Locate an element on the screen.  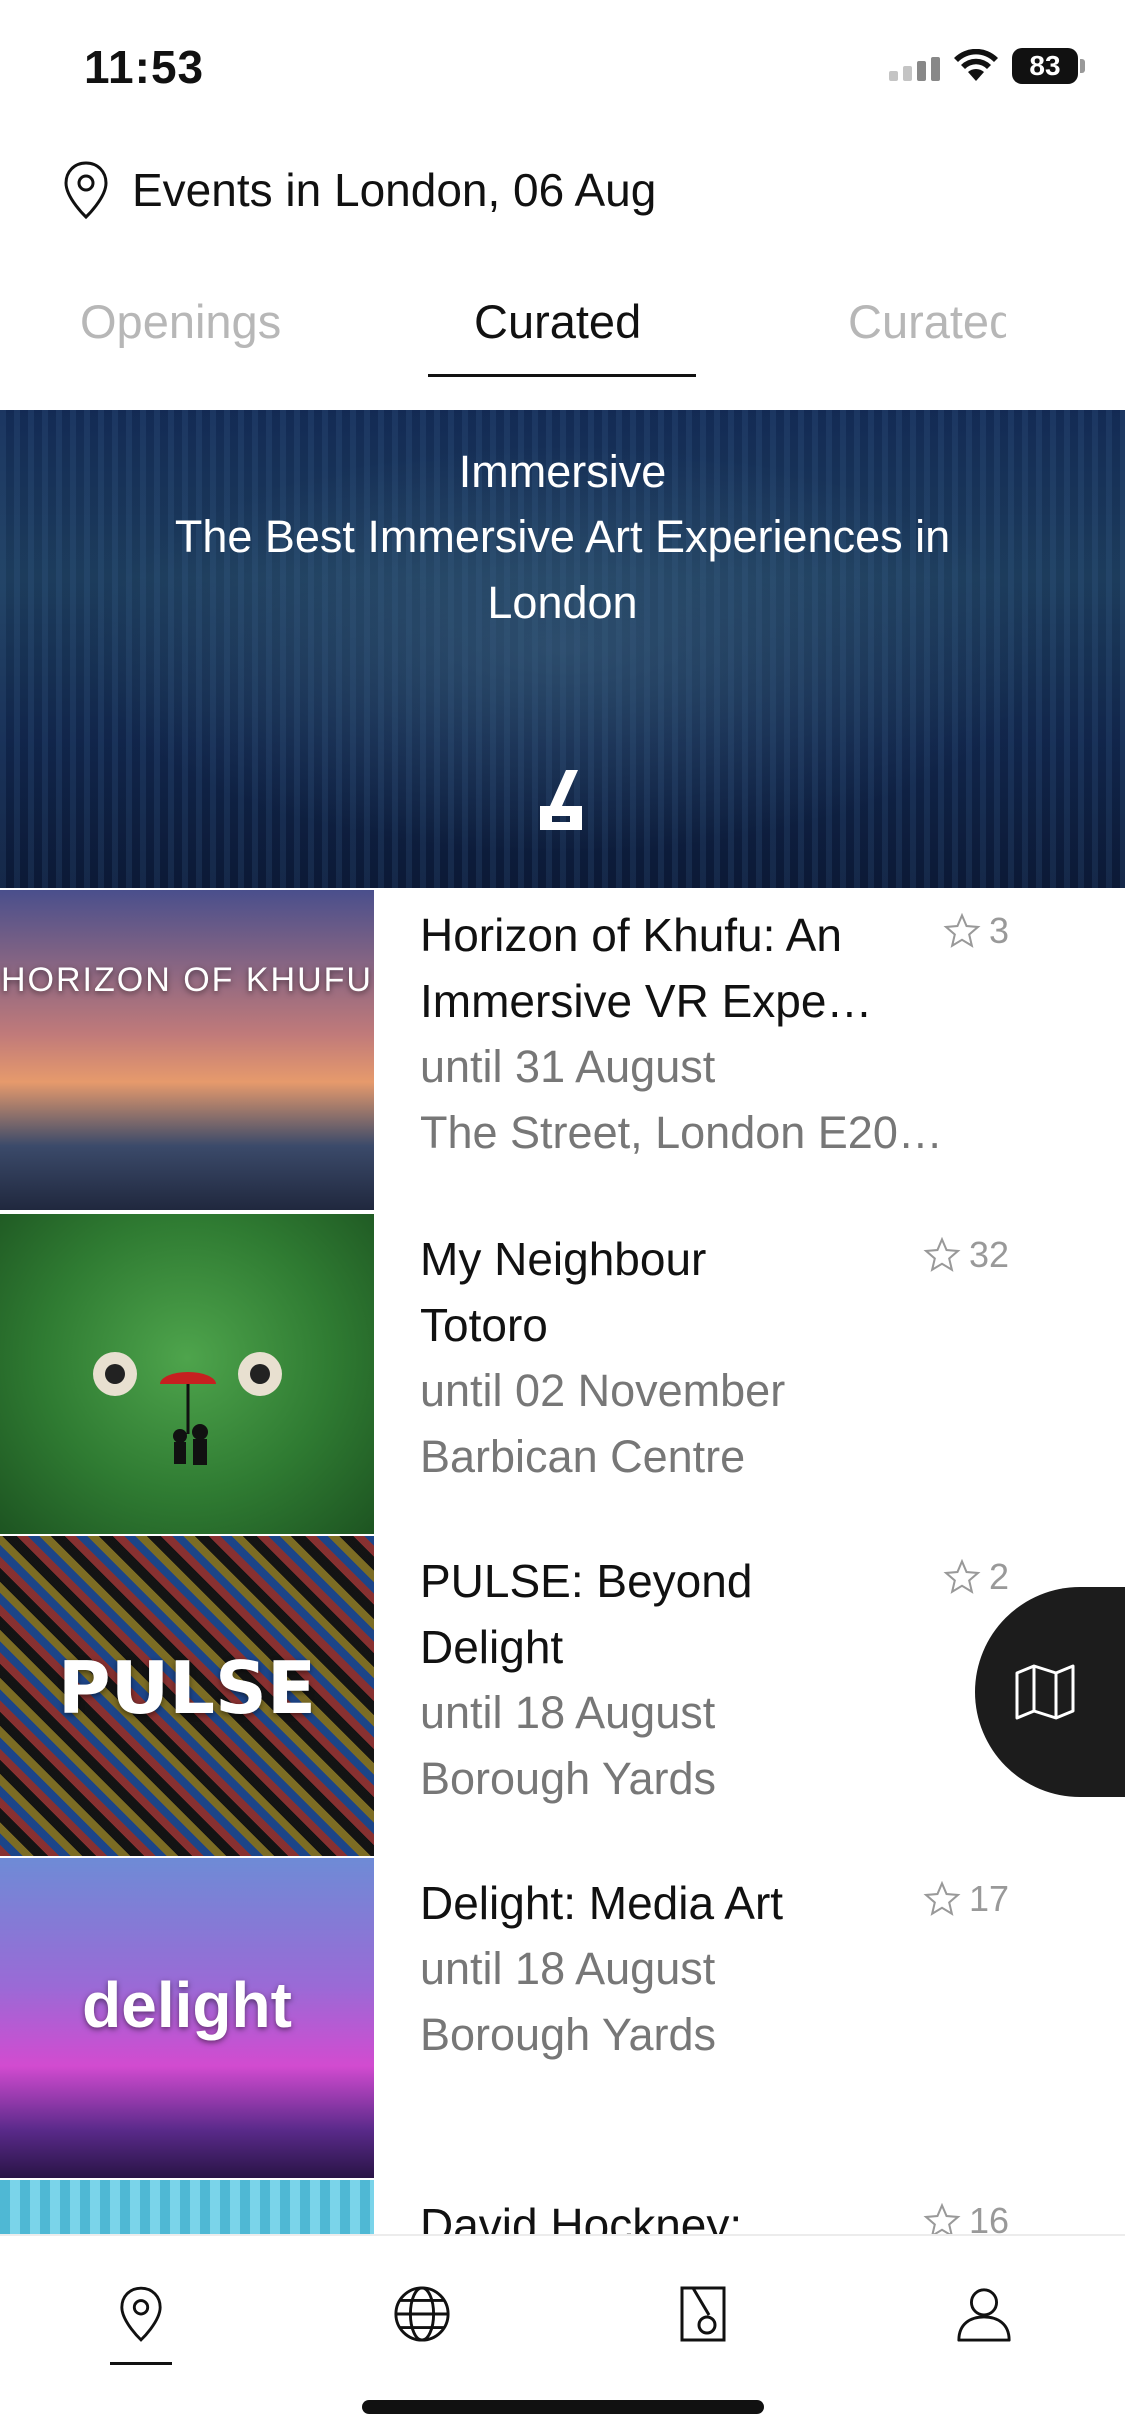
totoro-illustration is located at coordinates (187, 1408).